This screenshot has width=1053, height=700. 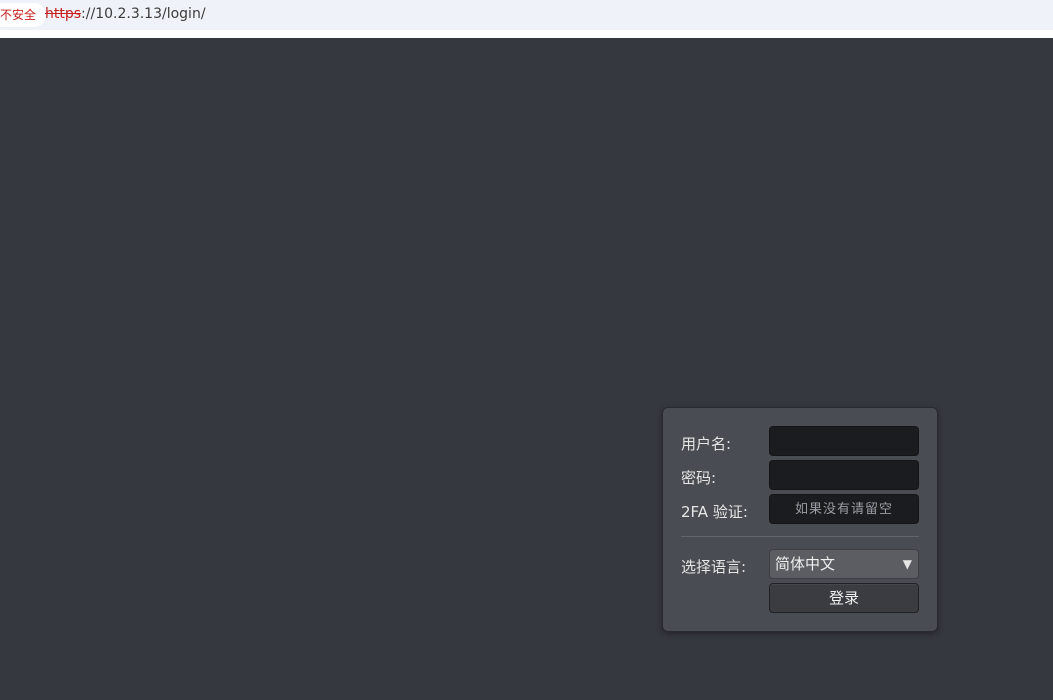 I want to click on password-input, so click(x=844, y=475).